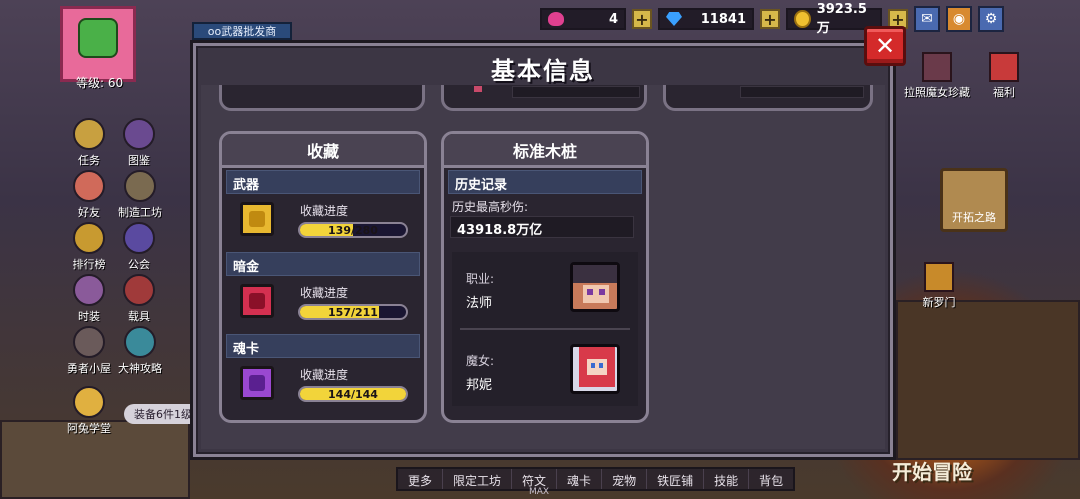  Describe the element at coordinates (723, 19) in the screenshot. I see `gems-value: 11841` at that location.